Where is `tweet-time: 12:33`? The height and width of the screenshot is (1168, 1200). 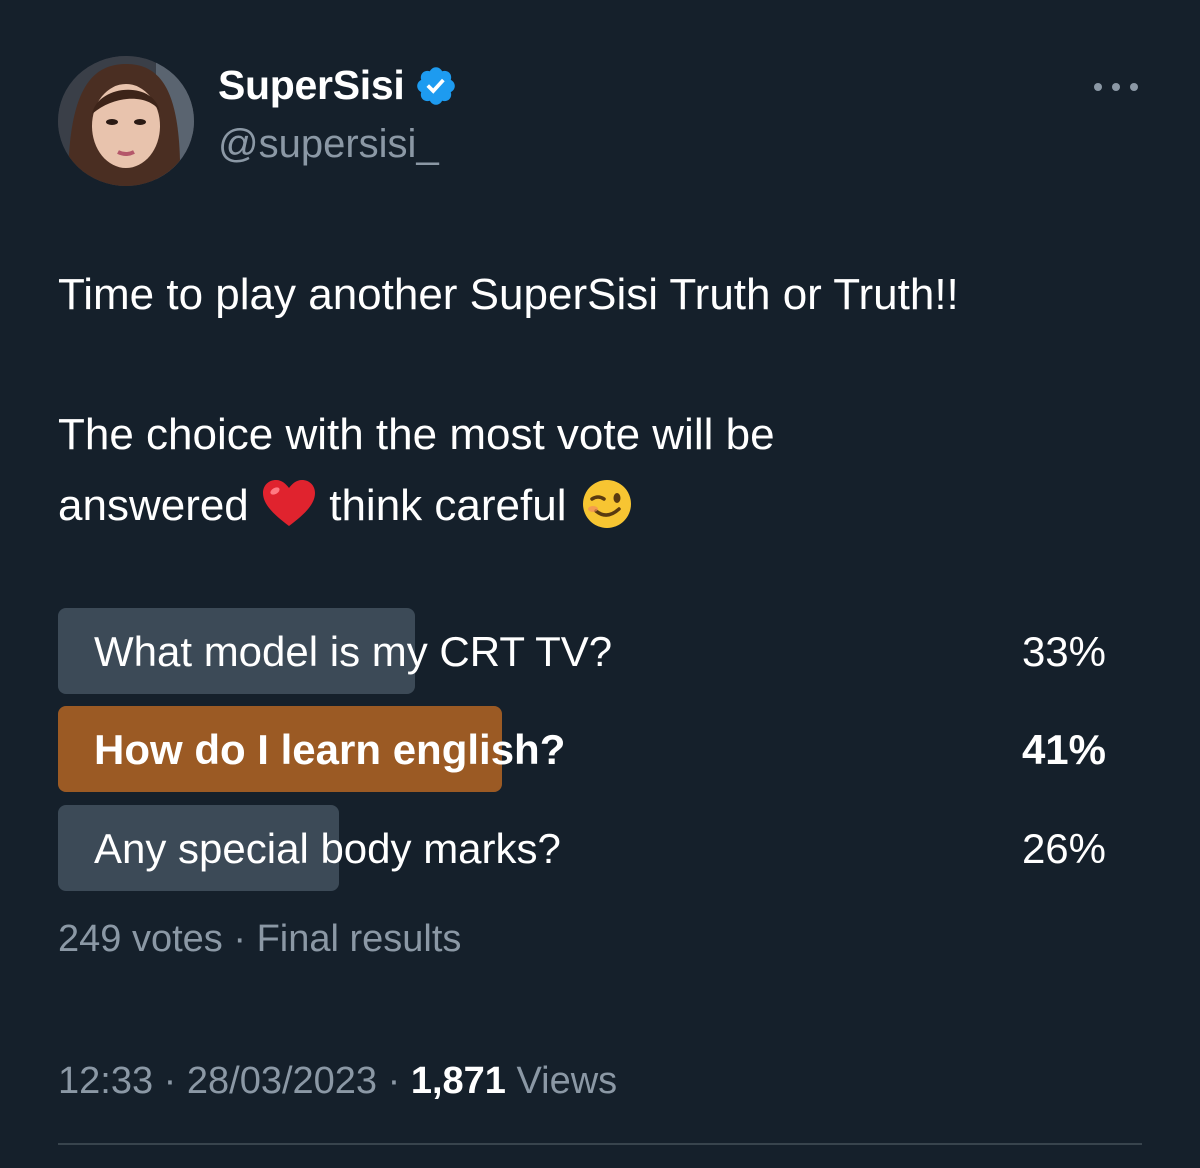 tweet-time: 12:33 is located at coordinates (105, 1081).